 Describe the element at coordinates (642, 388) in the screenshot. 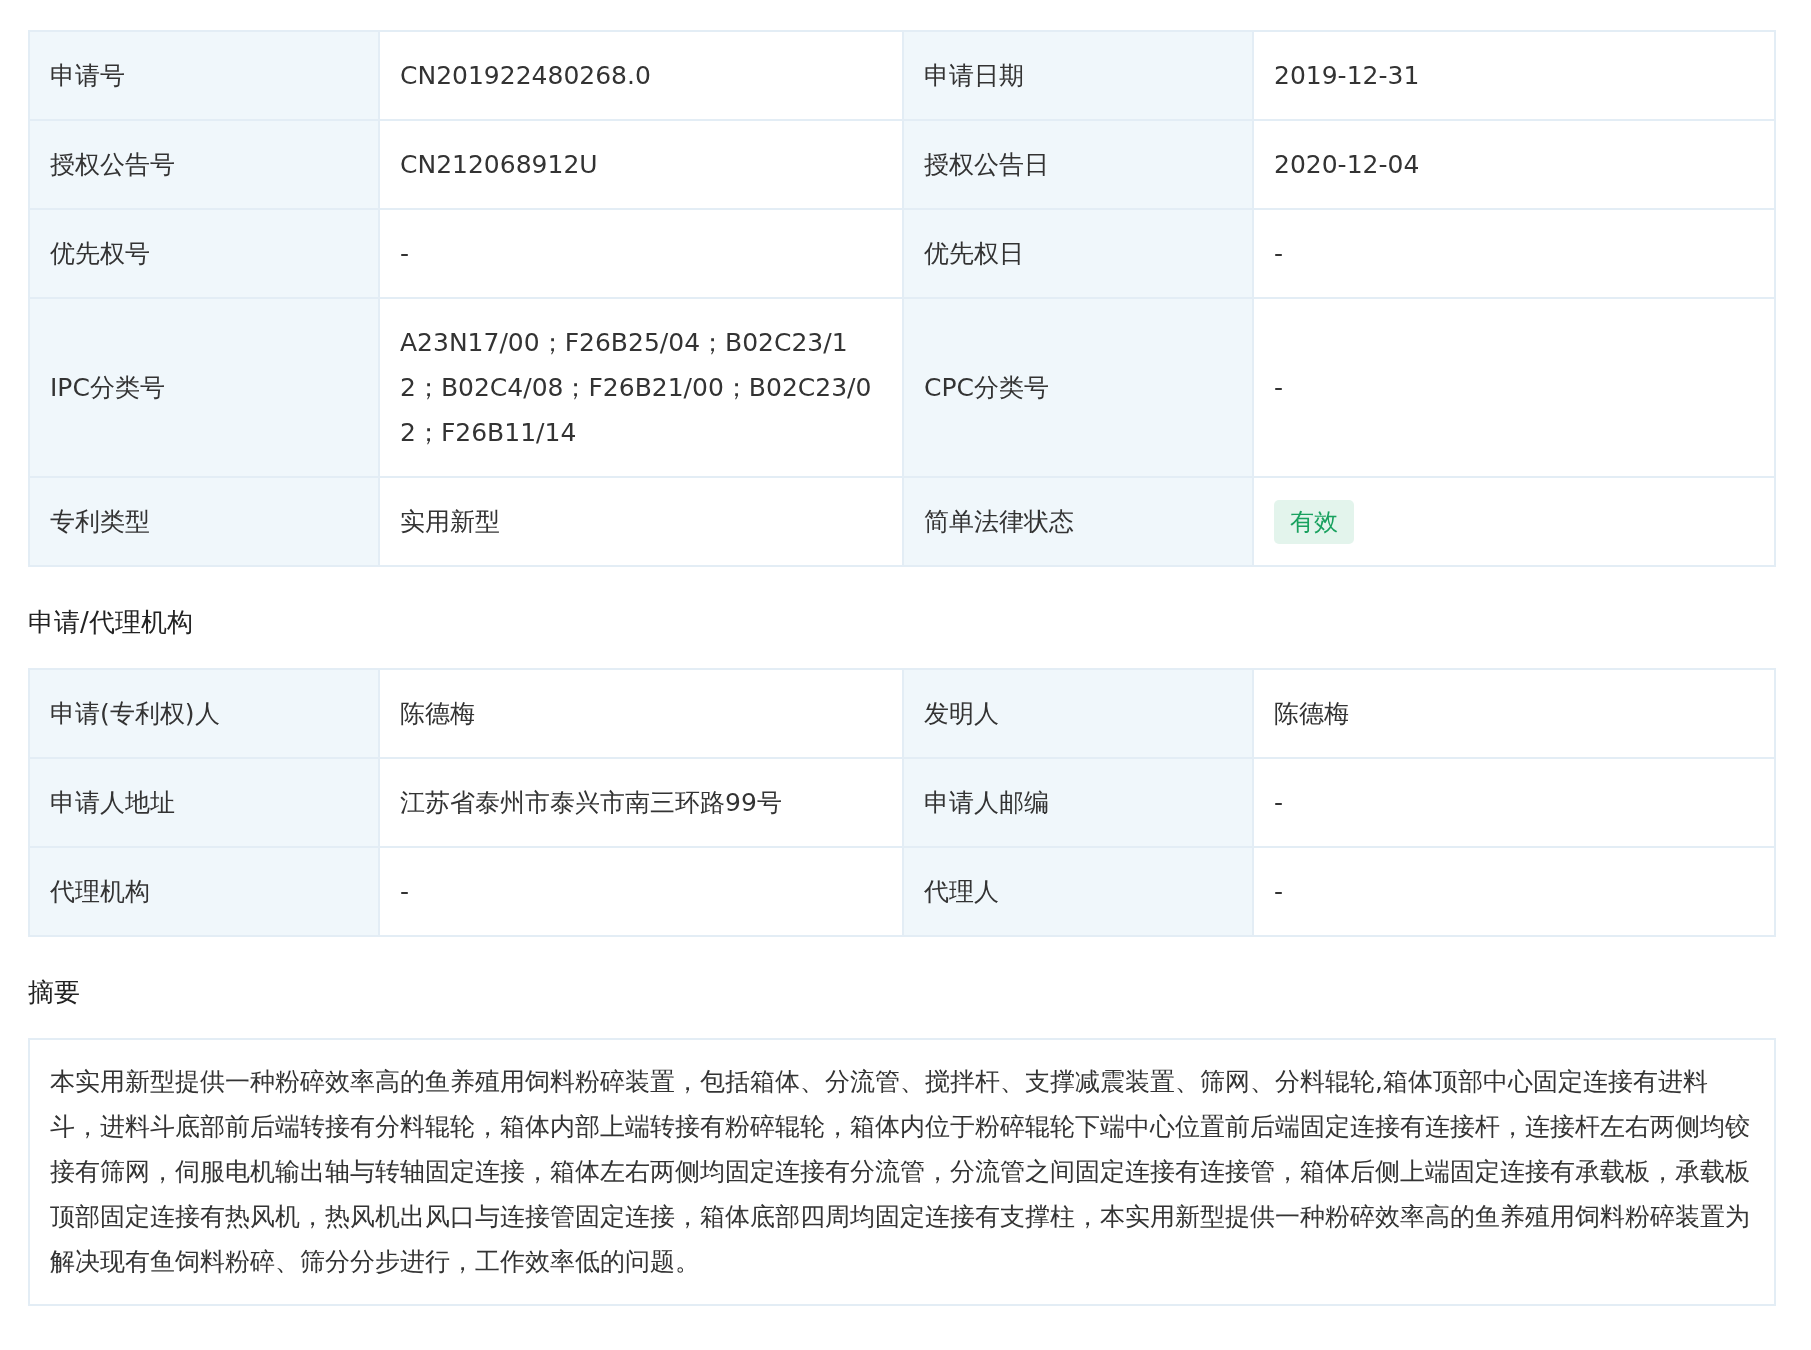

I see `field-value-cell: A23N17/00；F26B25/04；B02C23/12；B02C4/08；F26B21/00；B02C23/02；F26B11/14` at that location.